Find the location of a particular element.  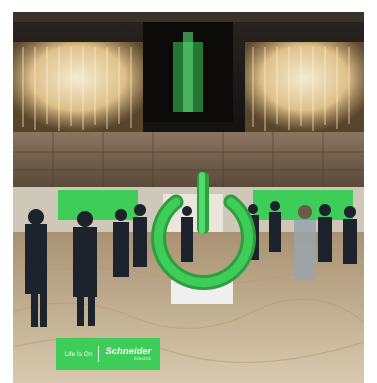

wall is located at coordinates (188, 159).